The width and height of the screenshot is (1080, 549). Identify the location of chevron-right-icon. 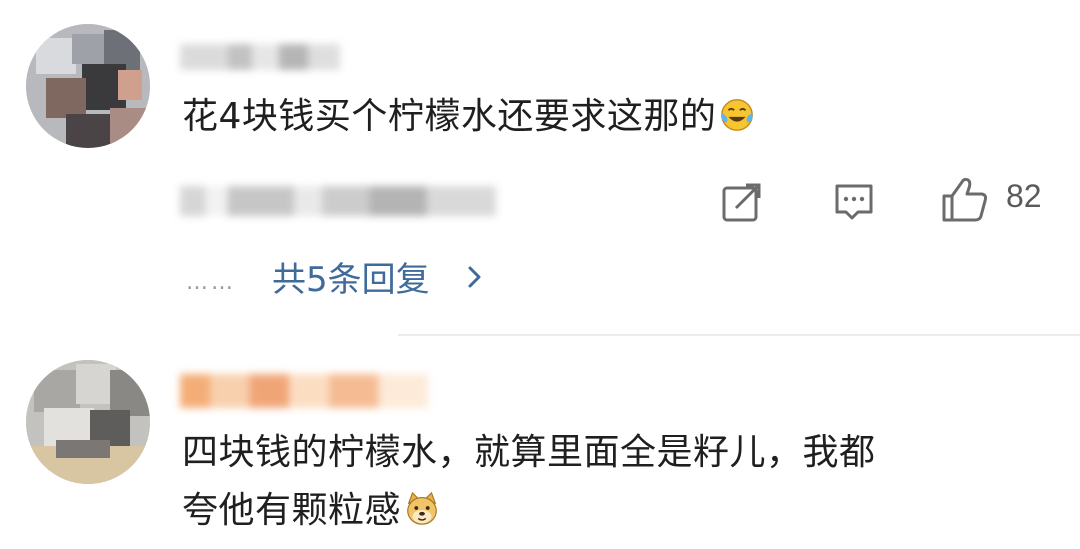
(475, 277).